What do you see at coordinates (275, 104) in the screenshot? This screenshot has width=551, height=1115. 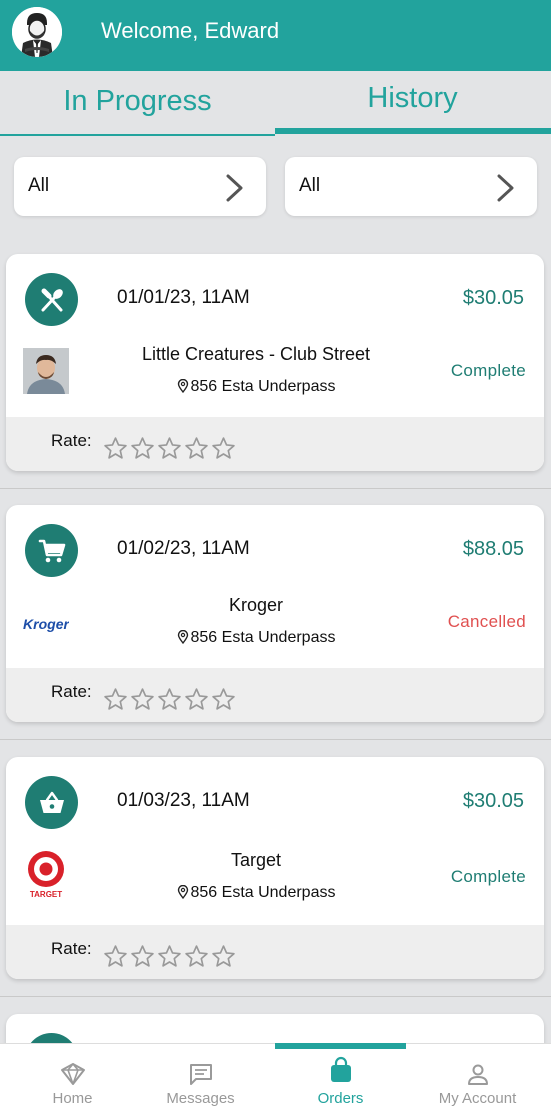 I see `order-tabs: In Progress History` at bounding box center [275, 104].